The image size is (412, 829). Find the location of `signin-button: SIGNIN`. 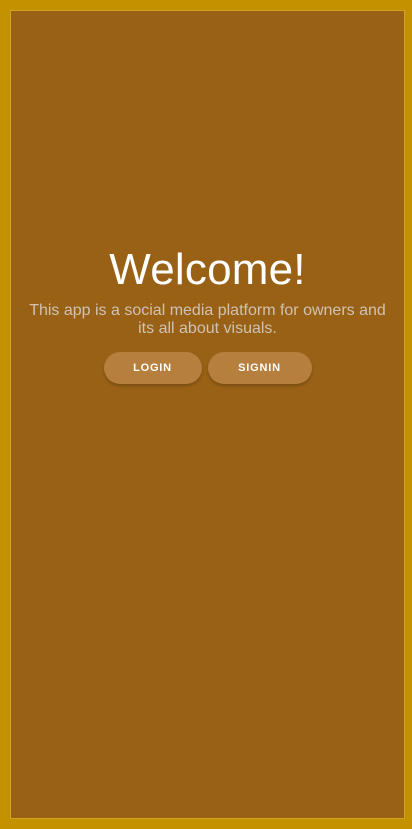

signin-button: SIGNIN is located at coordinates (259, 368).